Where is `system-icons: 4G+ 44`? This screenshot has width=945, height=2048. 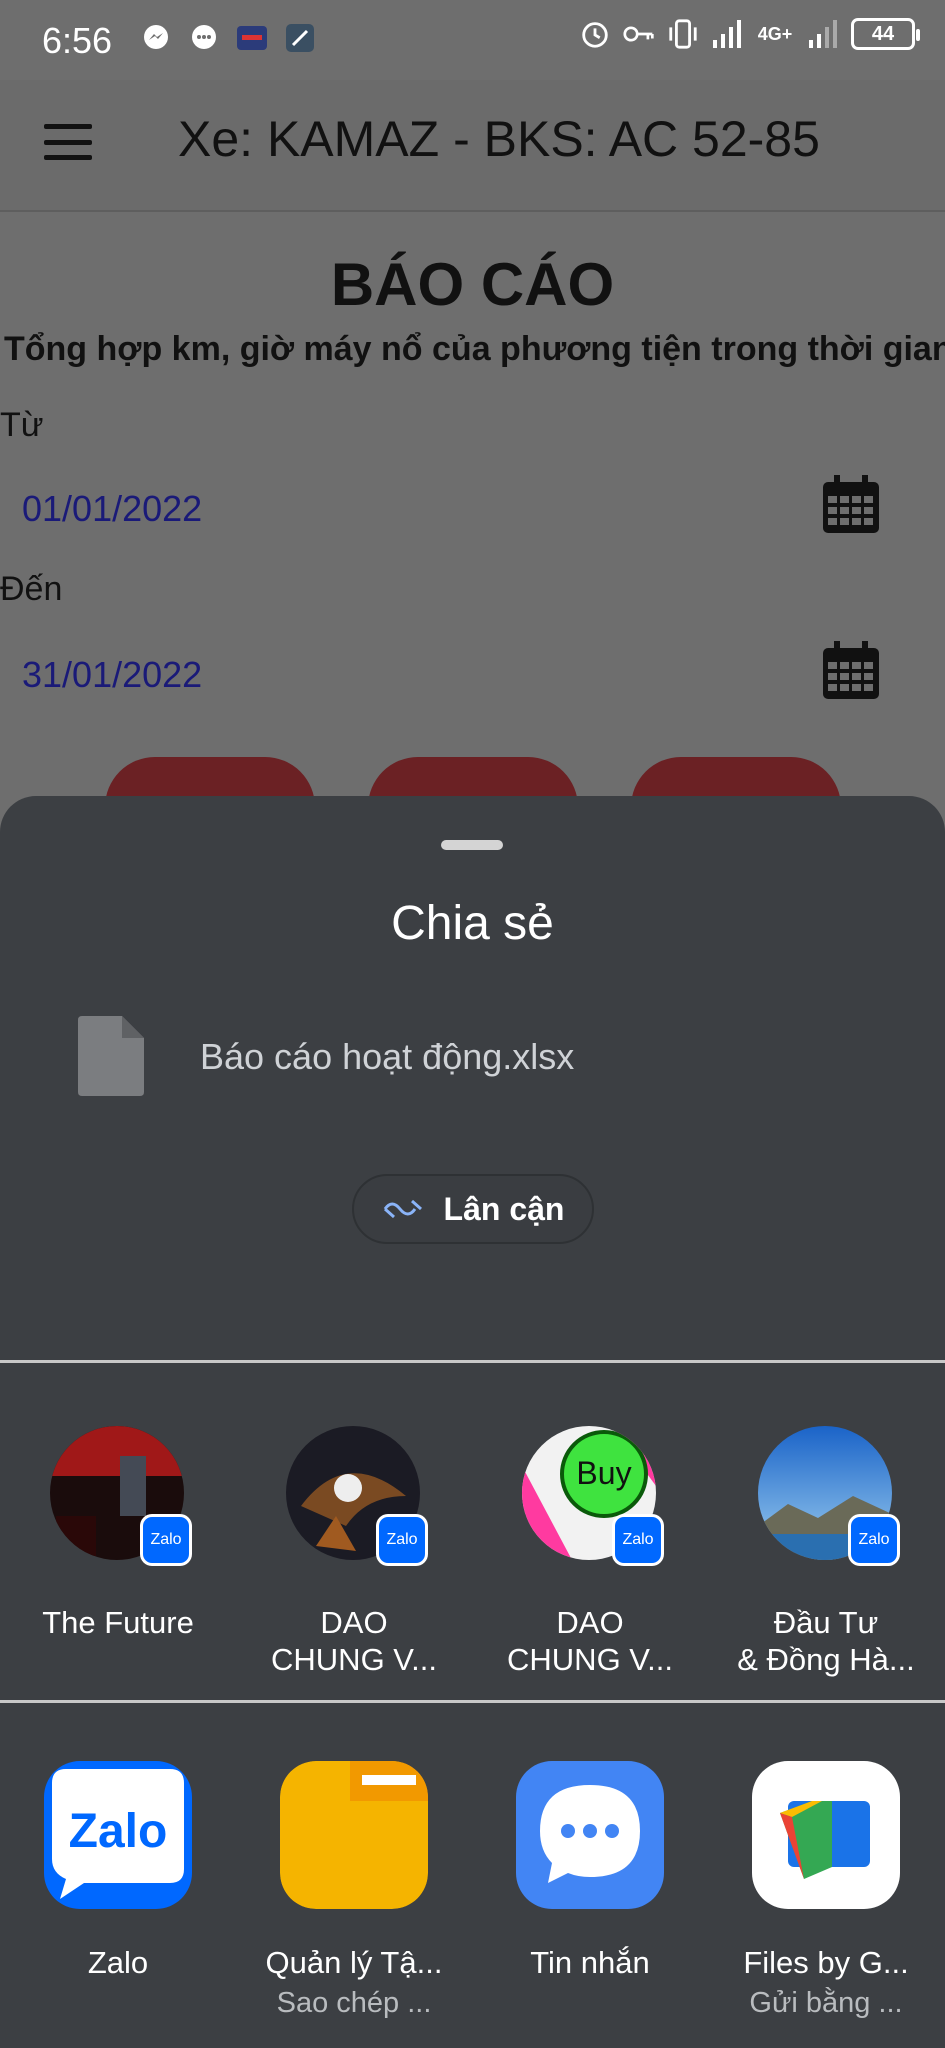
system-icons: 4G+ 44 is located at coordinates (762, 34).